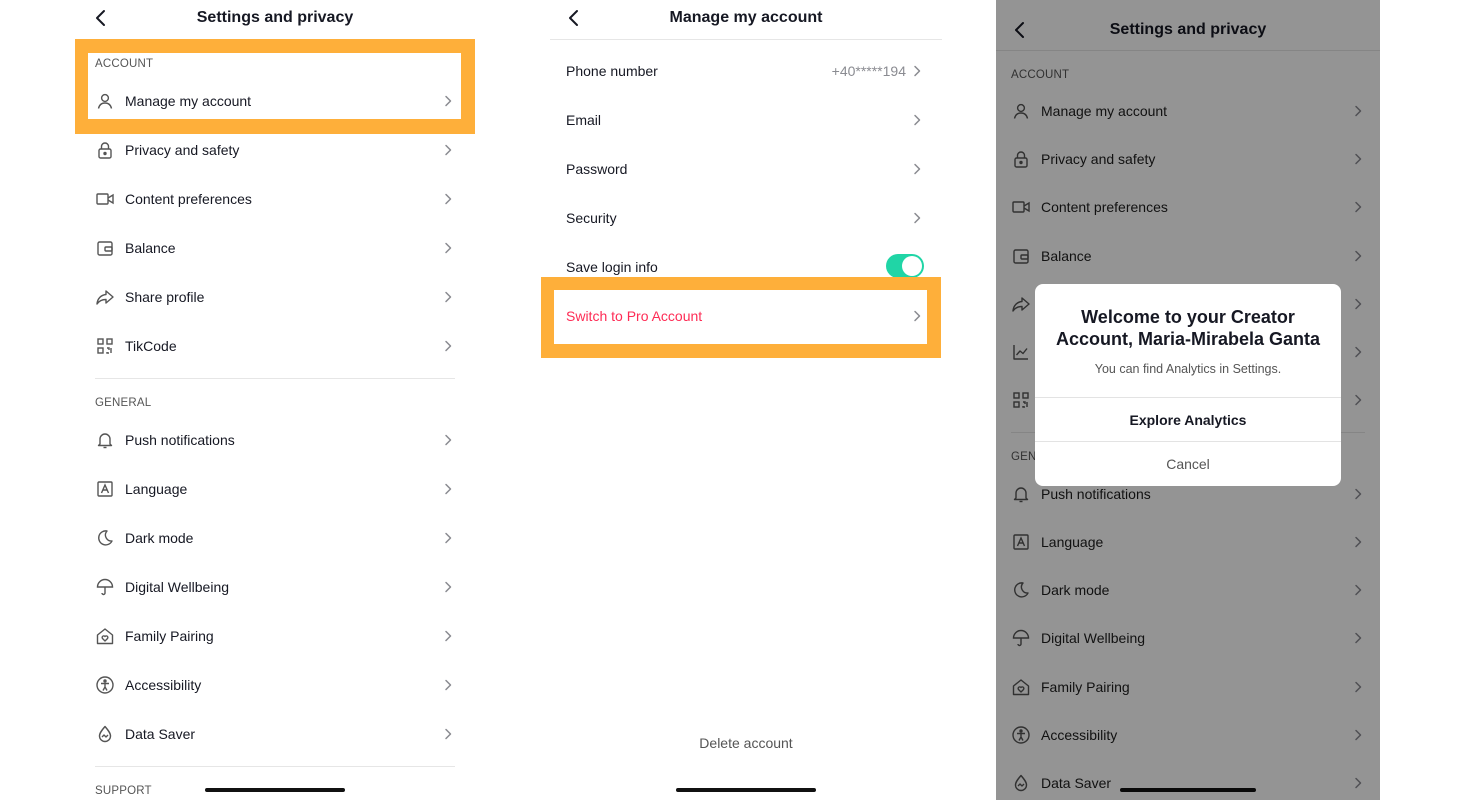 Image resolution: width=1460 pixels, height=800 pixels. I want to click on account-item-email: Email, so click(745, 120).